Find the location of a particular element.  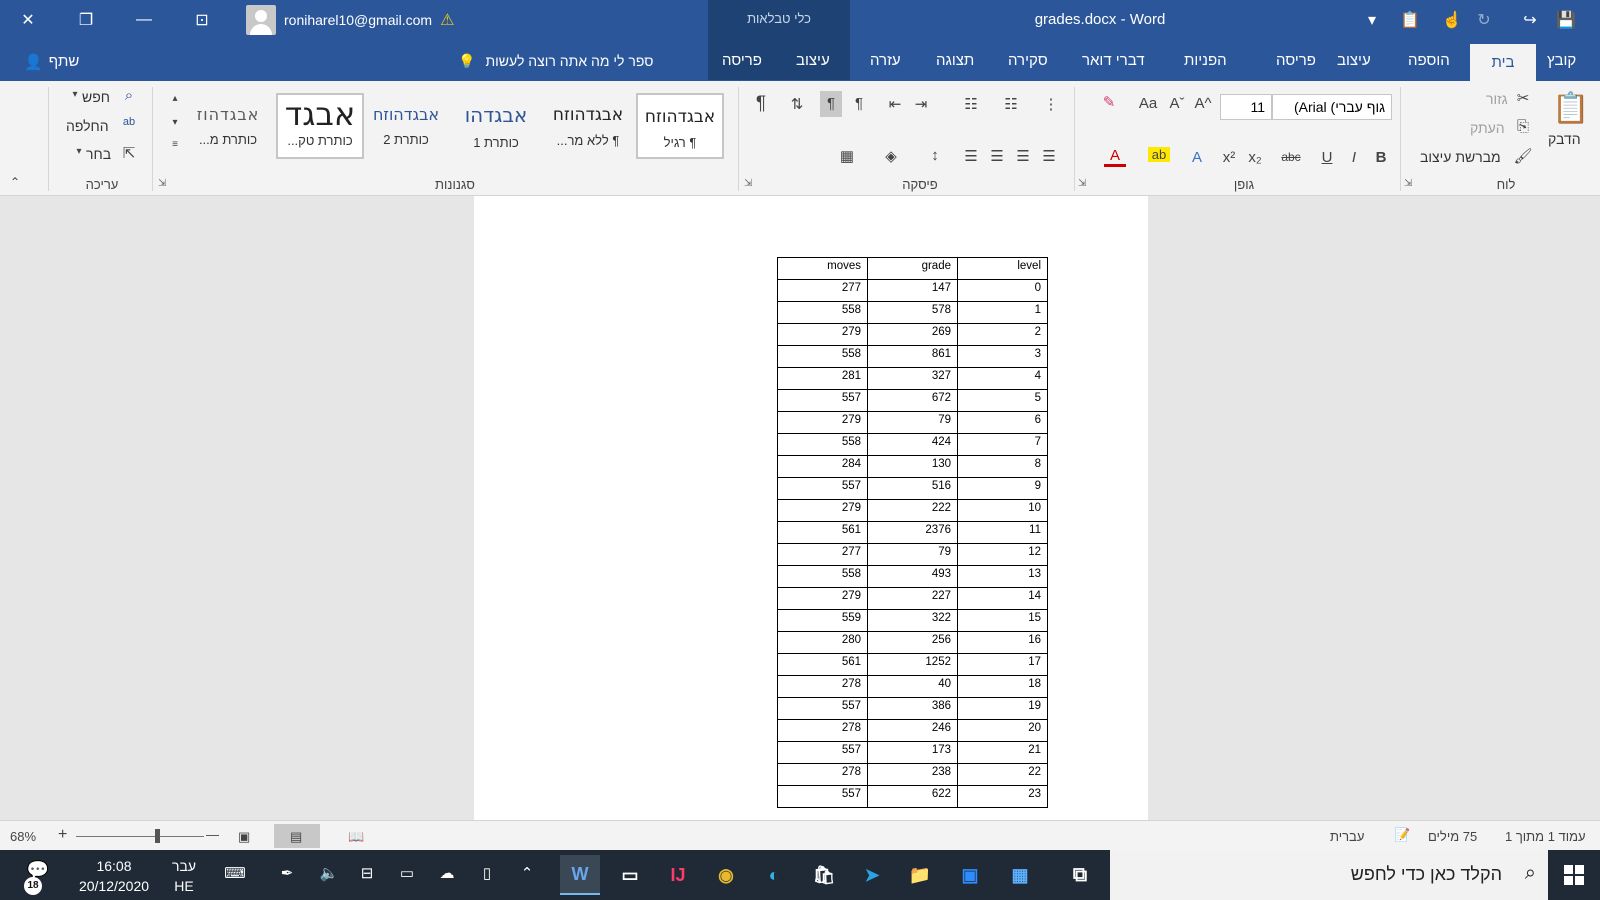

find-dropdown-icon: ▾ is located at coordinates (75, 94).